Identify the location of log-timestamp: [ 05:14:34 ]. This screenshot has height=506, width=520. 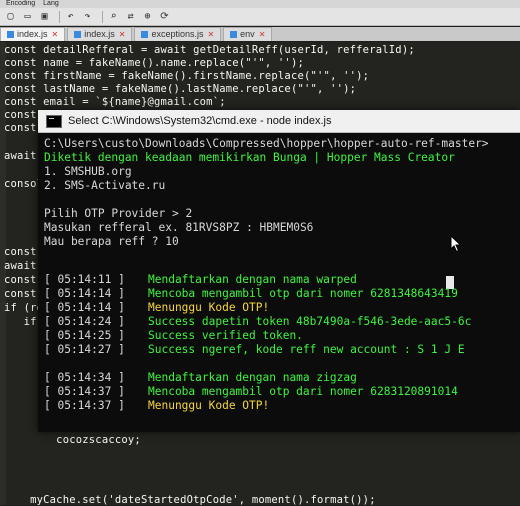
(84, 377).